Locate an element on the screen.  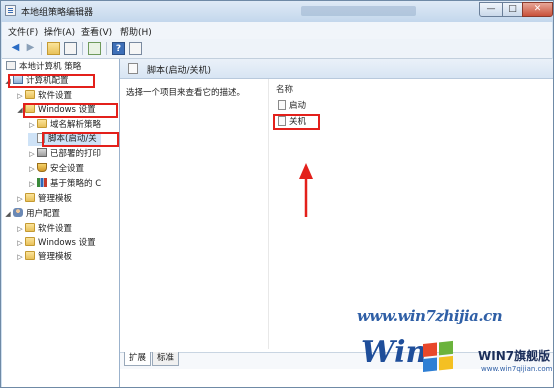
properties-icon is located at coordinates (135, 48).